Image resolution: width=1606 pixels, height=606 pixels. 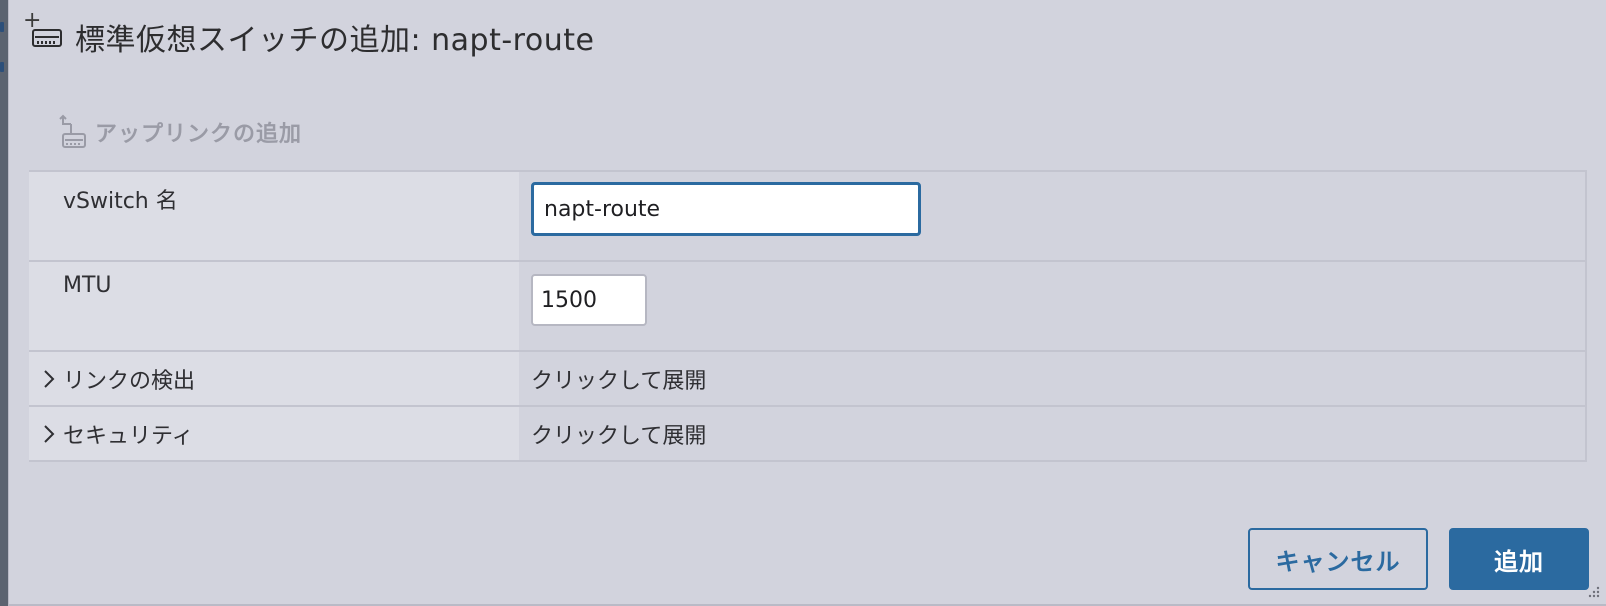 I want to click on resize-grip-icon, so click(x=1593, y=591).